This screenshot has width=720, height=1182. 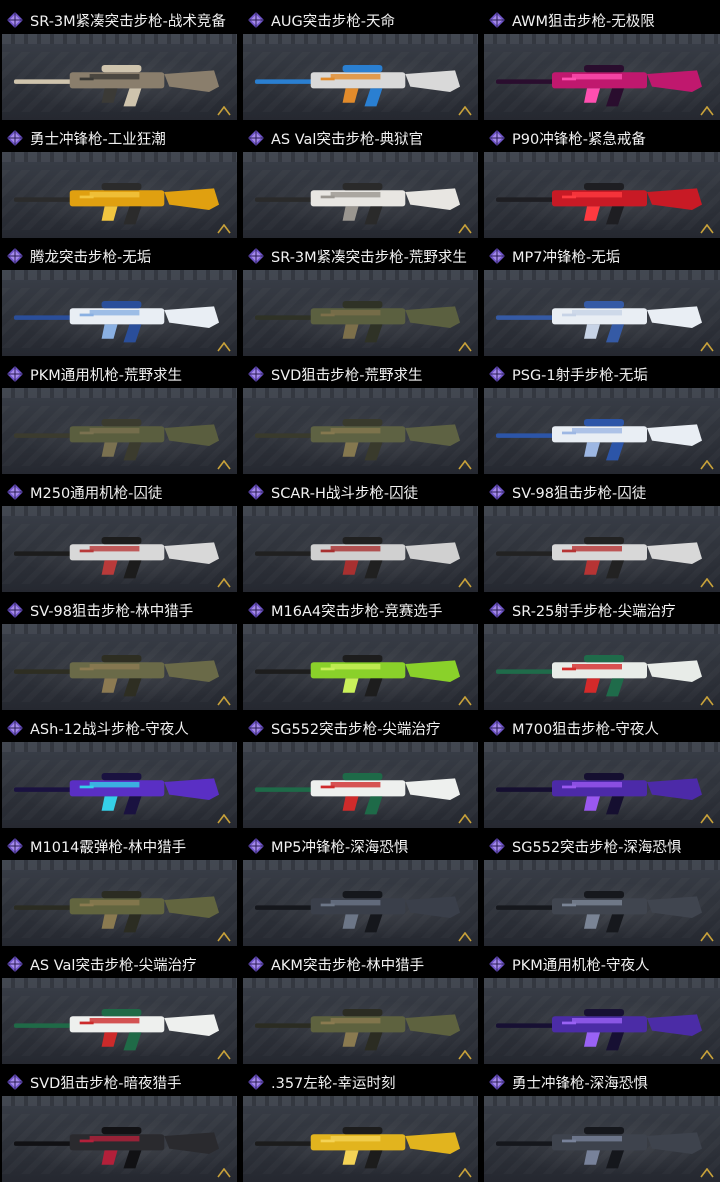 I want to click on skin-card: M16A4突击步枪-竞赛选手, so click(x=359, y=653).